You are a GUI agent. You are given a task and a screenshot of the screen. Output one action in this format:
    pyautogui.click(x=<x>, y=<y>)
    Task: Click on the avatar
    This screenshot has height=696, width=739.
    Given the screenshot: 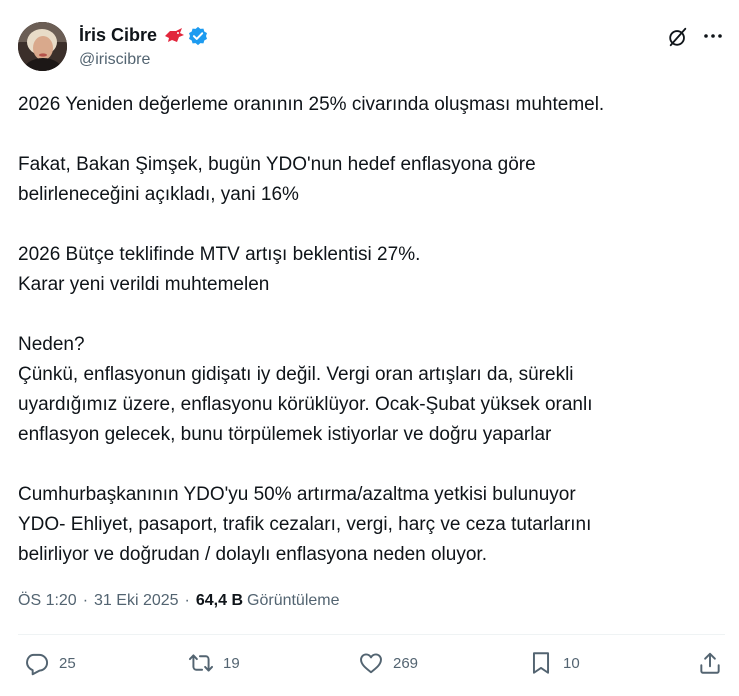 What is the action you would take?
    pyautogui.click(x=42, y=46)
    